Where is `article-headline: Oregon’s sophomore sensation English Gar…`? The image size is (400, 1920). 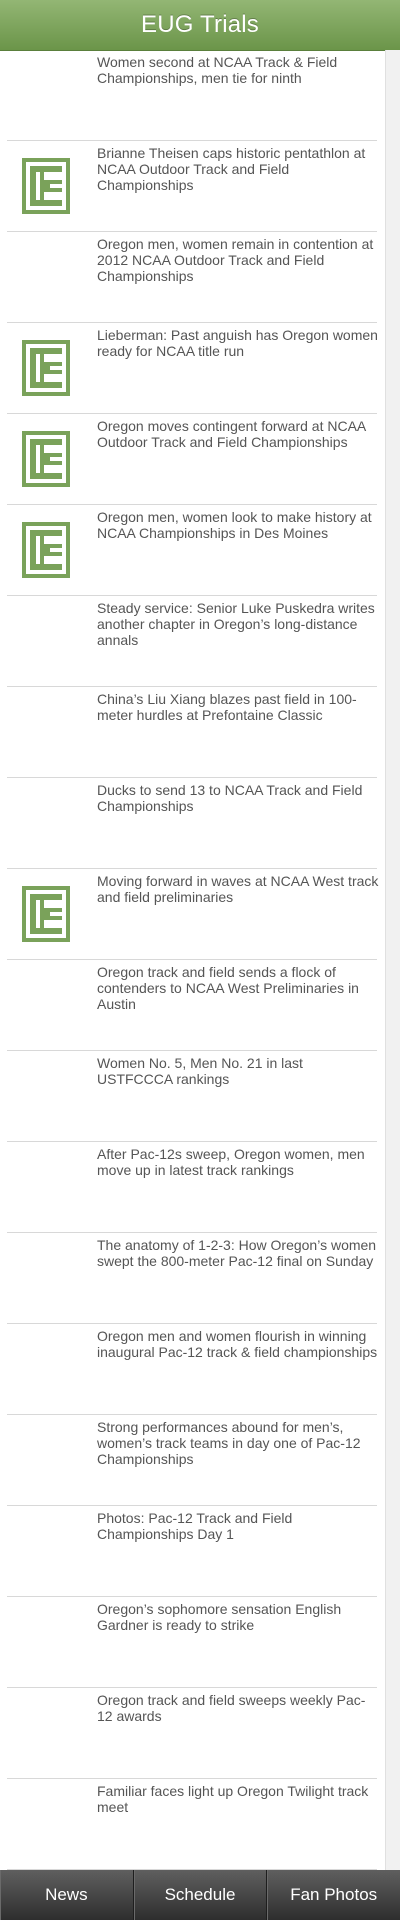
article-headline: Oregon’s sophomore sensation English Gar… is located at coordinates (219, 1617).